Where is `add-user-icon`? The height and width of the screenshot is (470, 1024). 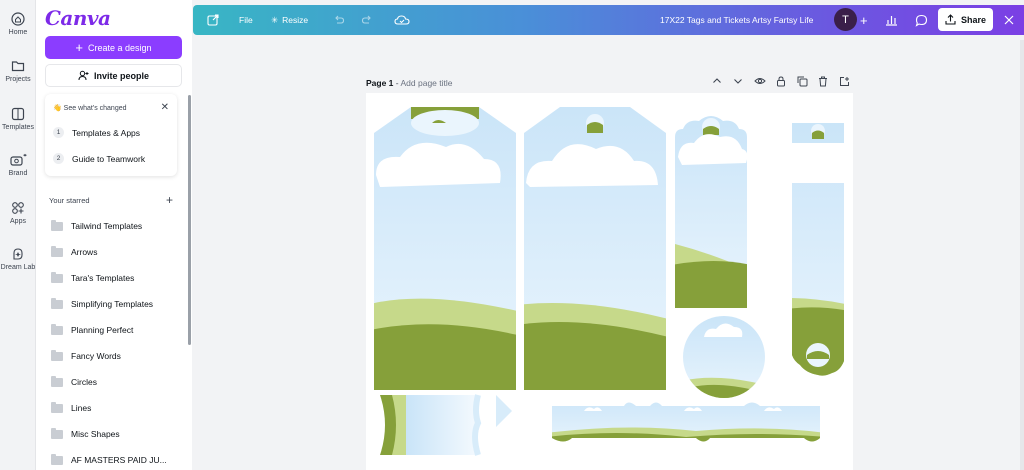
add-user-icon is located at coordinates (83, 75).